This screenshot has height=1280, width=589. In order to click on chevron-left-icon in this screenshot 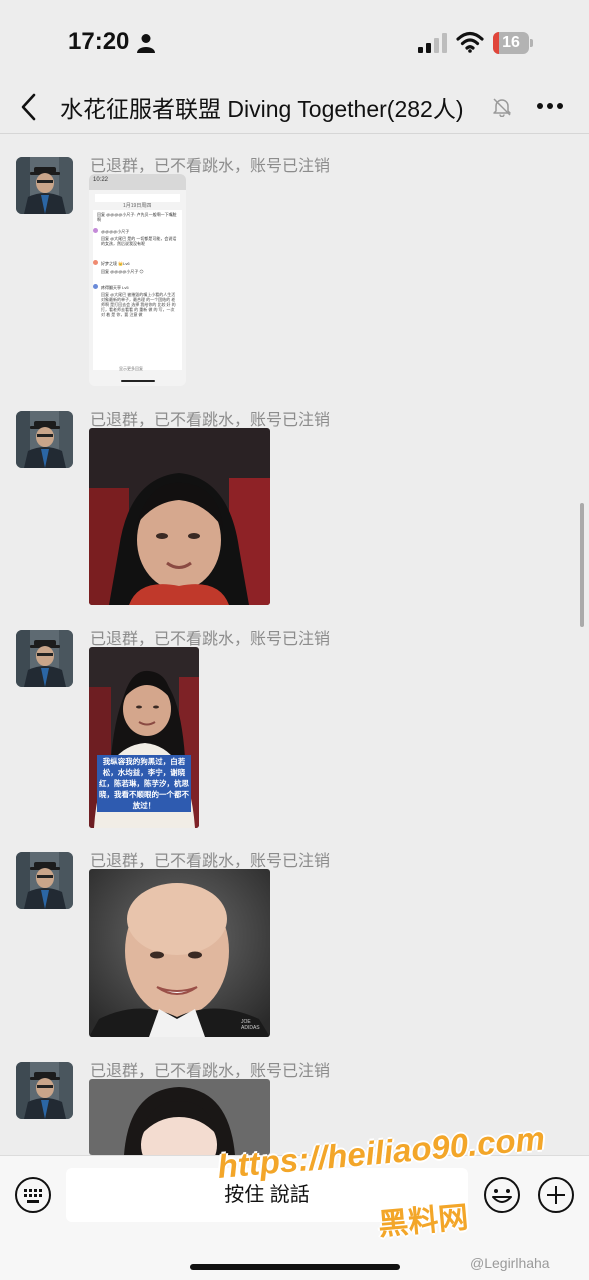, I will do `click(30, 107)`.